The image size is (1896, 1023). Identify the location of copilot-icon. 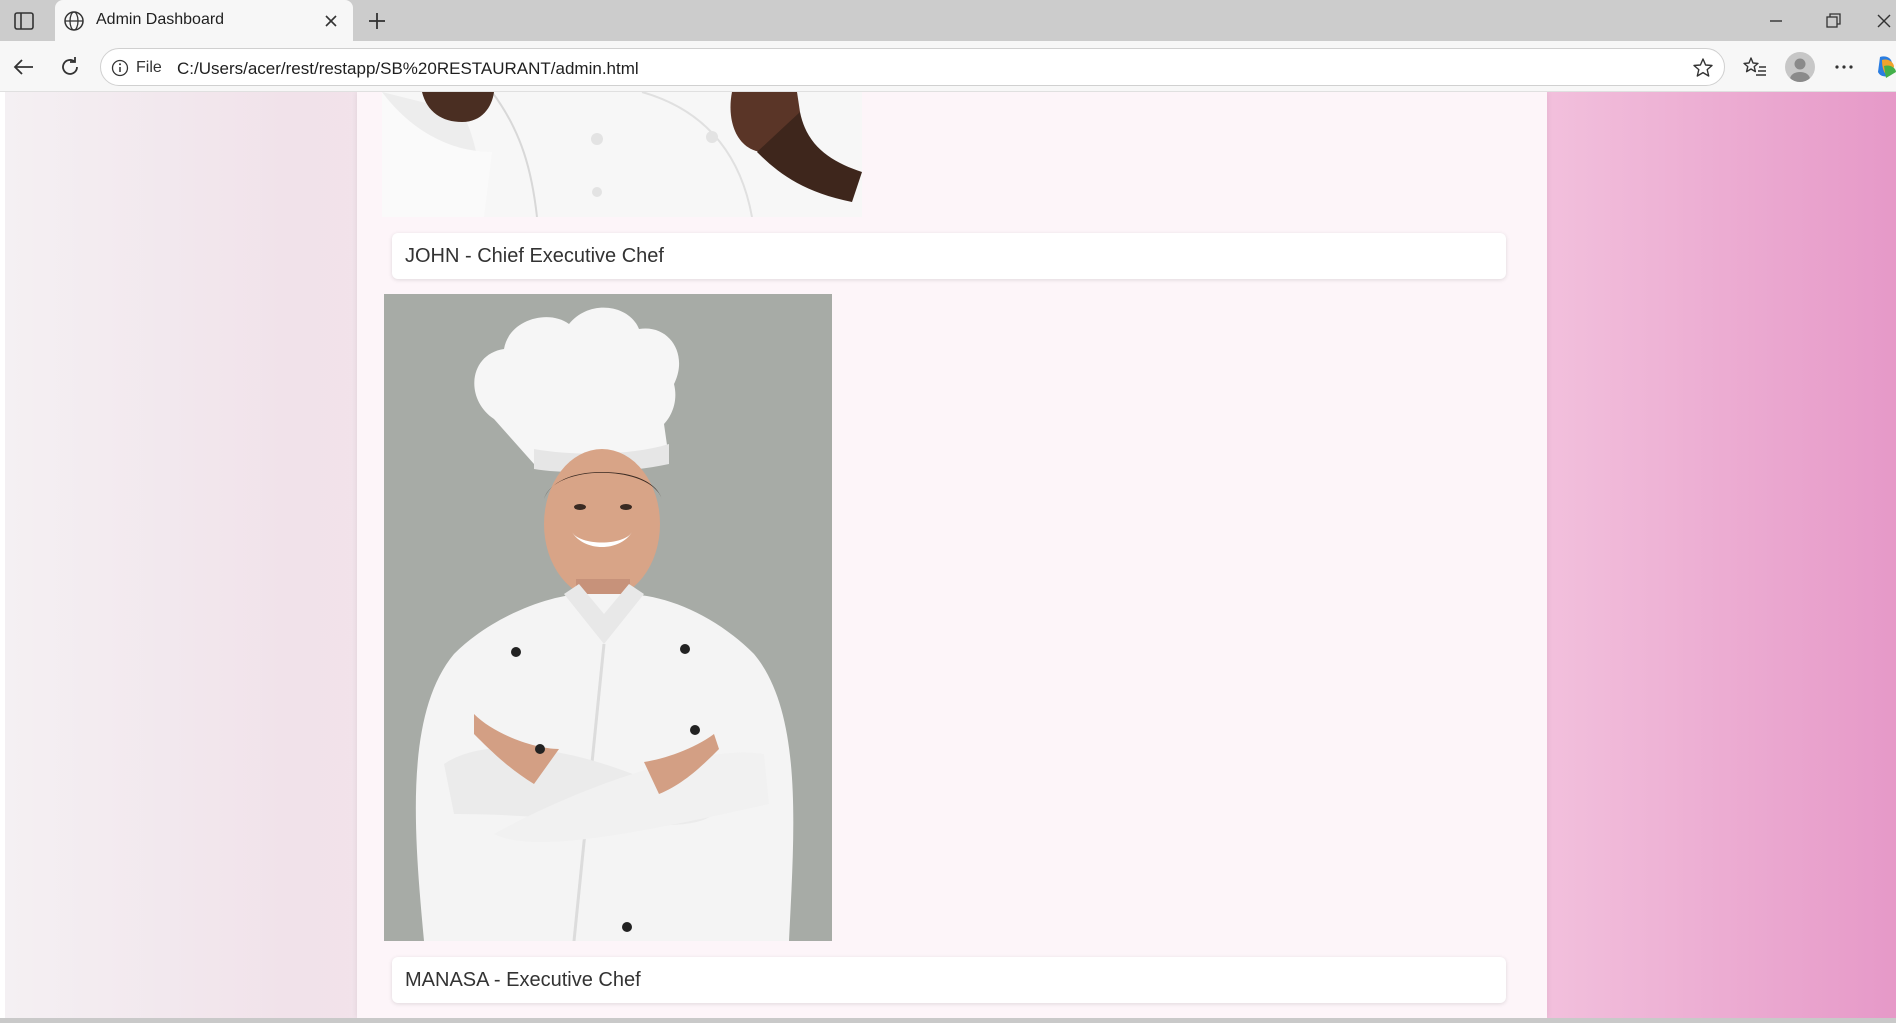
(1885, 67).